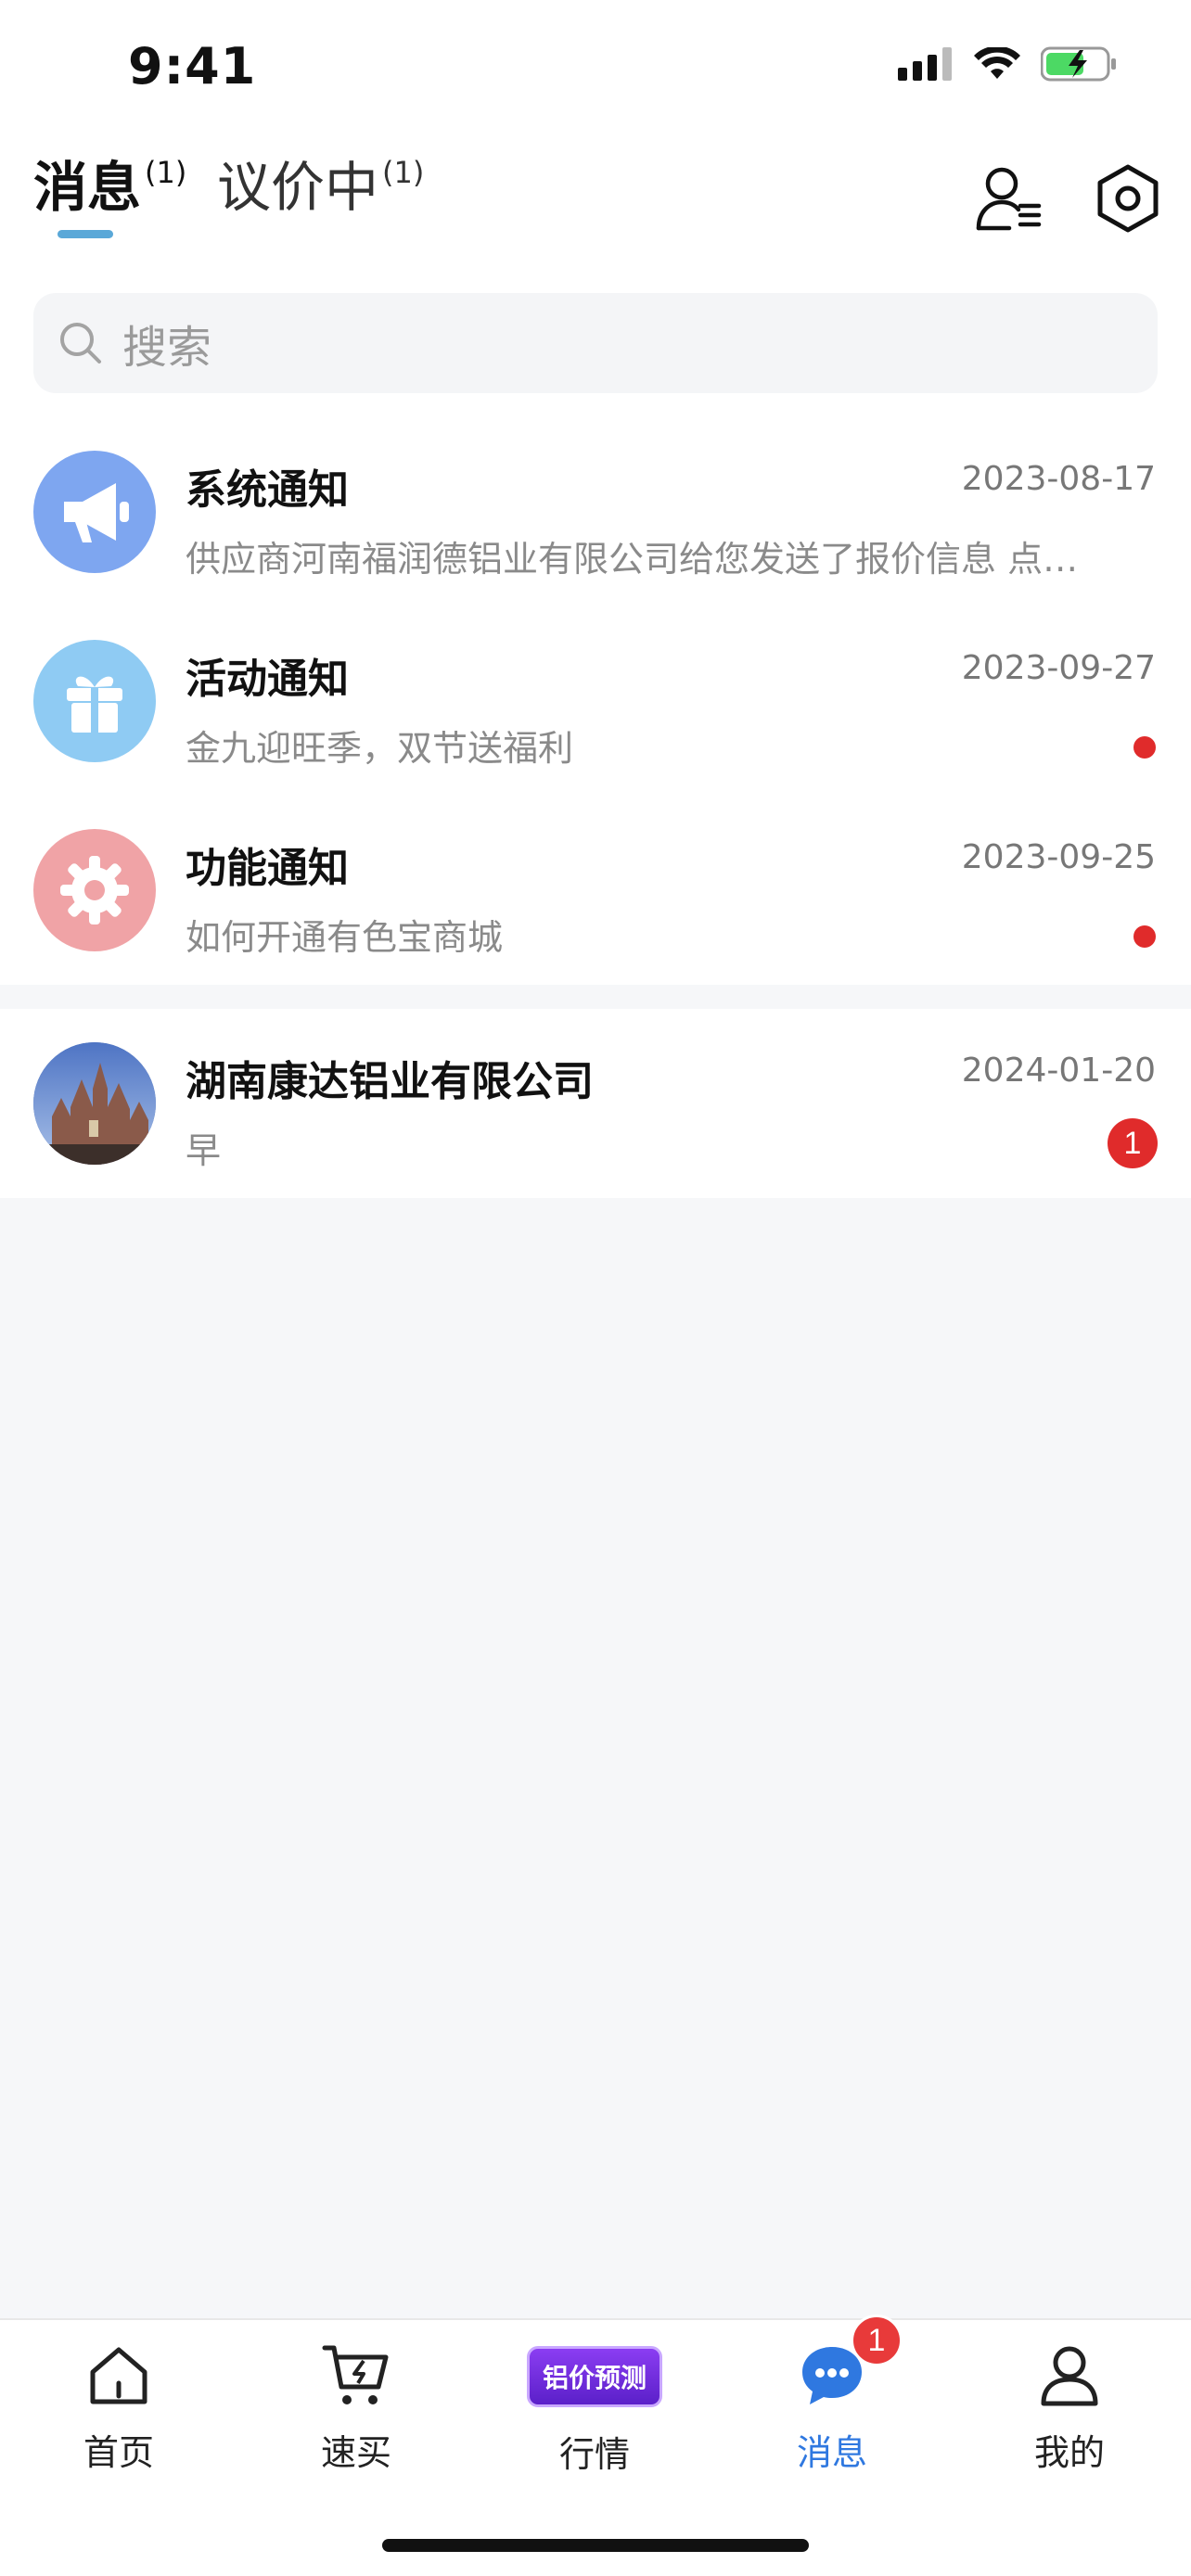  What do you see at coordinates (925, 64) in the screenshot?
I see `signal-icon` at bounding box center [925, 64].